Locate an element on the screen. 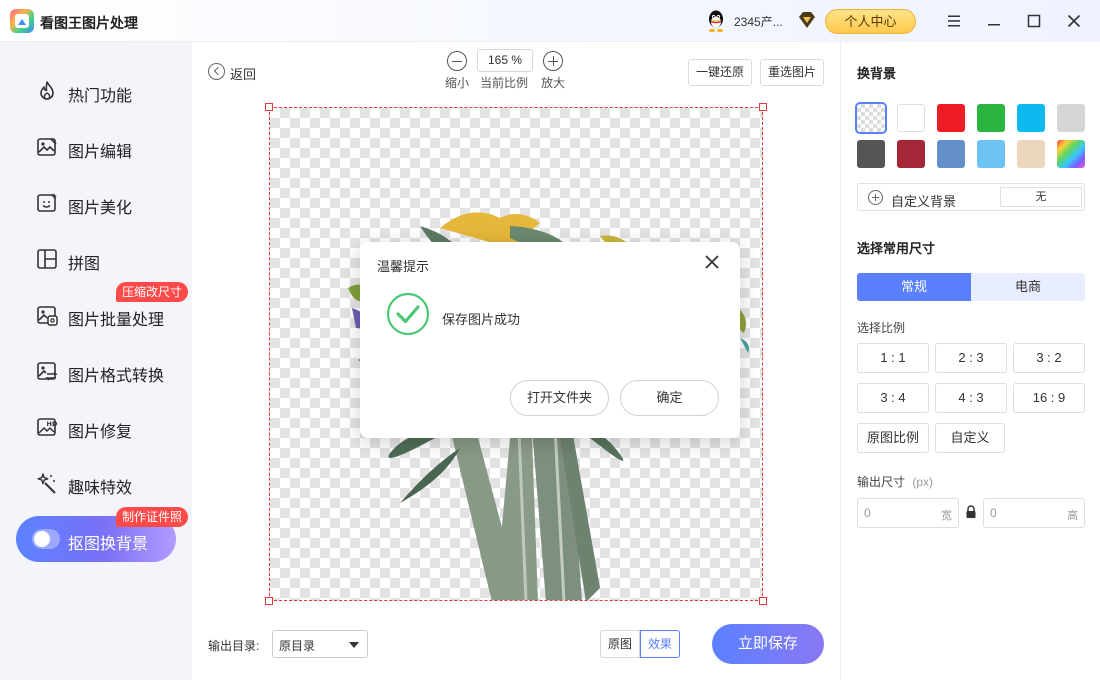  custom-background-row: 自定义背景 无 is located at coordinates (971, 197).